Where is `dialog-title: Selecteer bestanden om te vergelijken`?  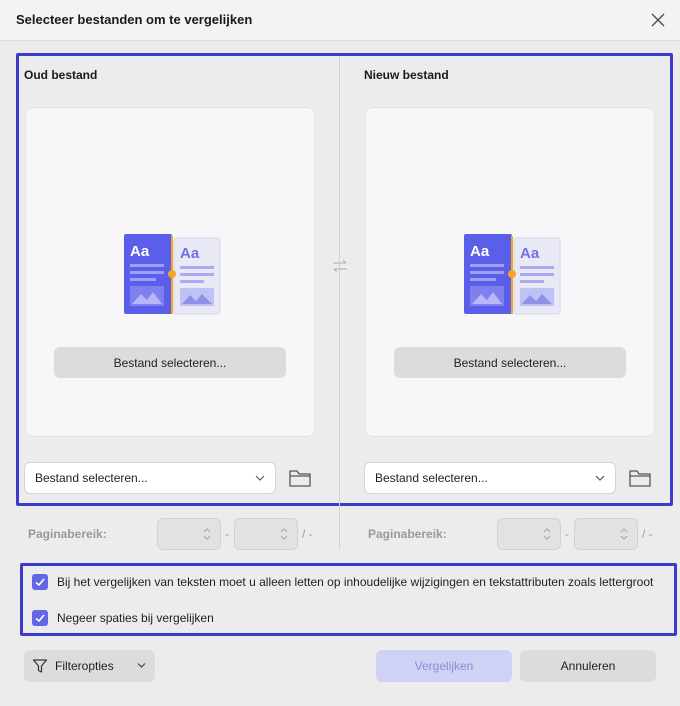
dialog-title: Selecteer bestanden om te vergelijken is located at coordinates (134, 19).